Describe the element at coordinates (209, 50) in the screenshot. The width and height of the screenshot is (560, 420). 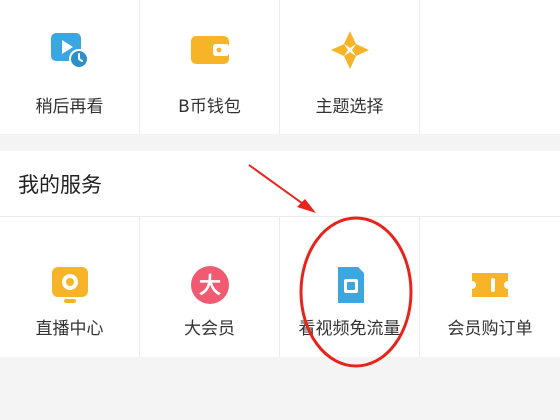
I see `wallet-icon` at that location.